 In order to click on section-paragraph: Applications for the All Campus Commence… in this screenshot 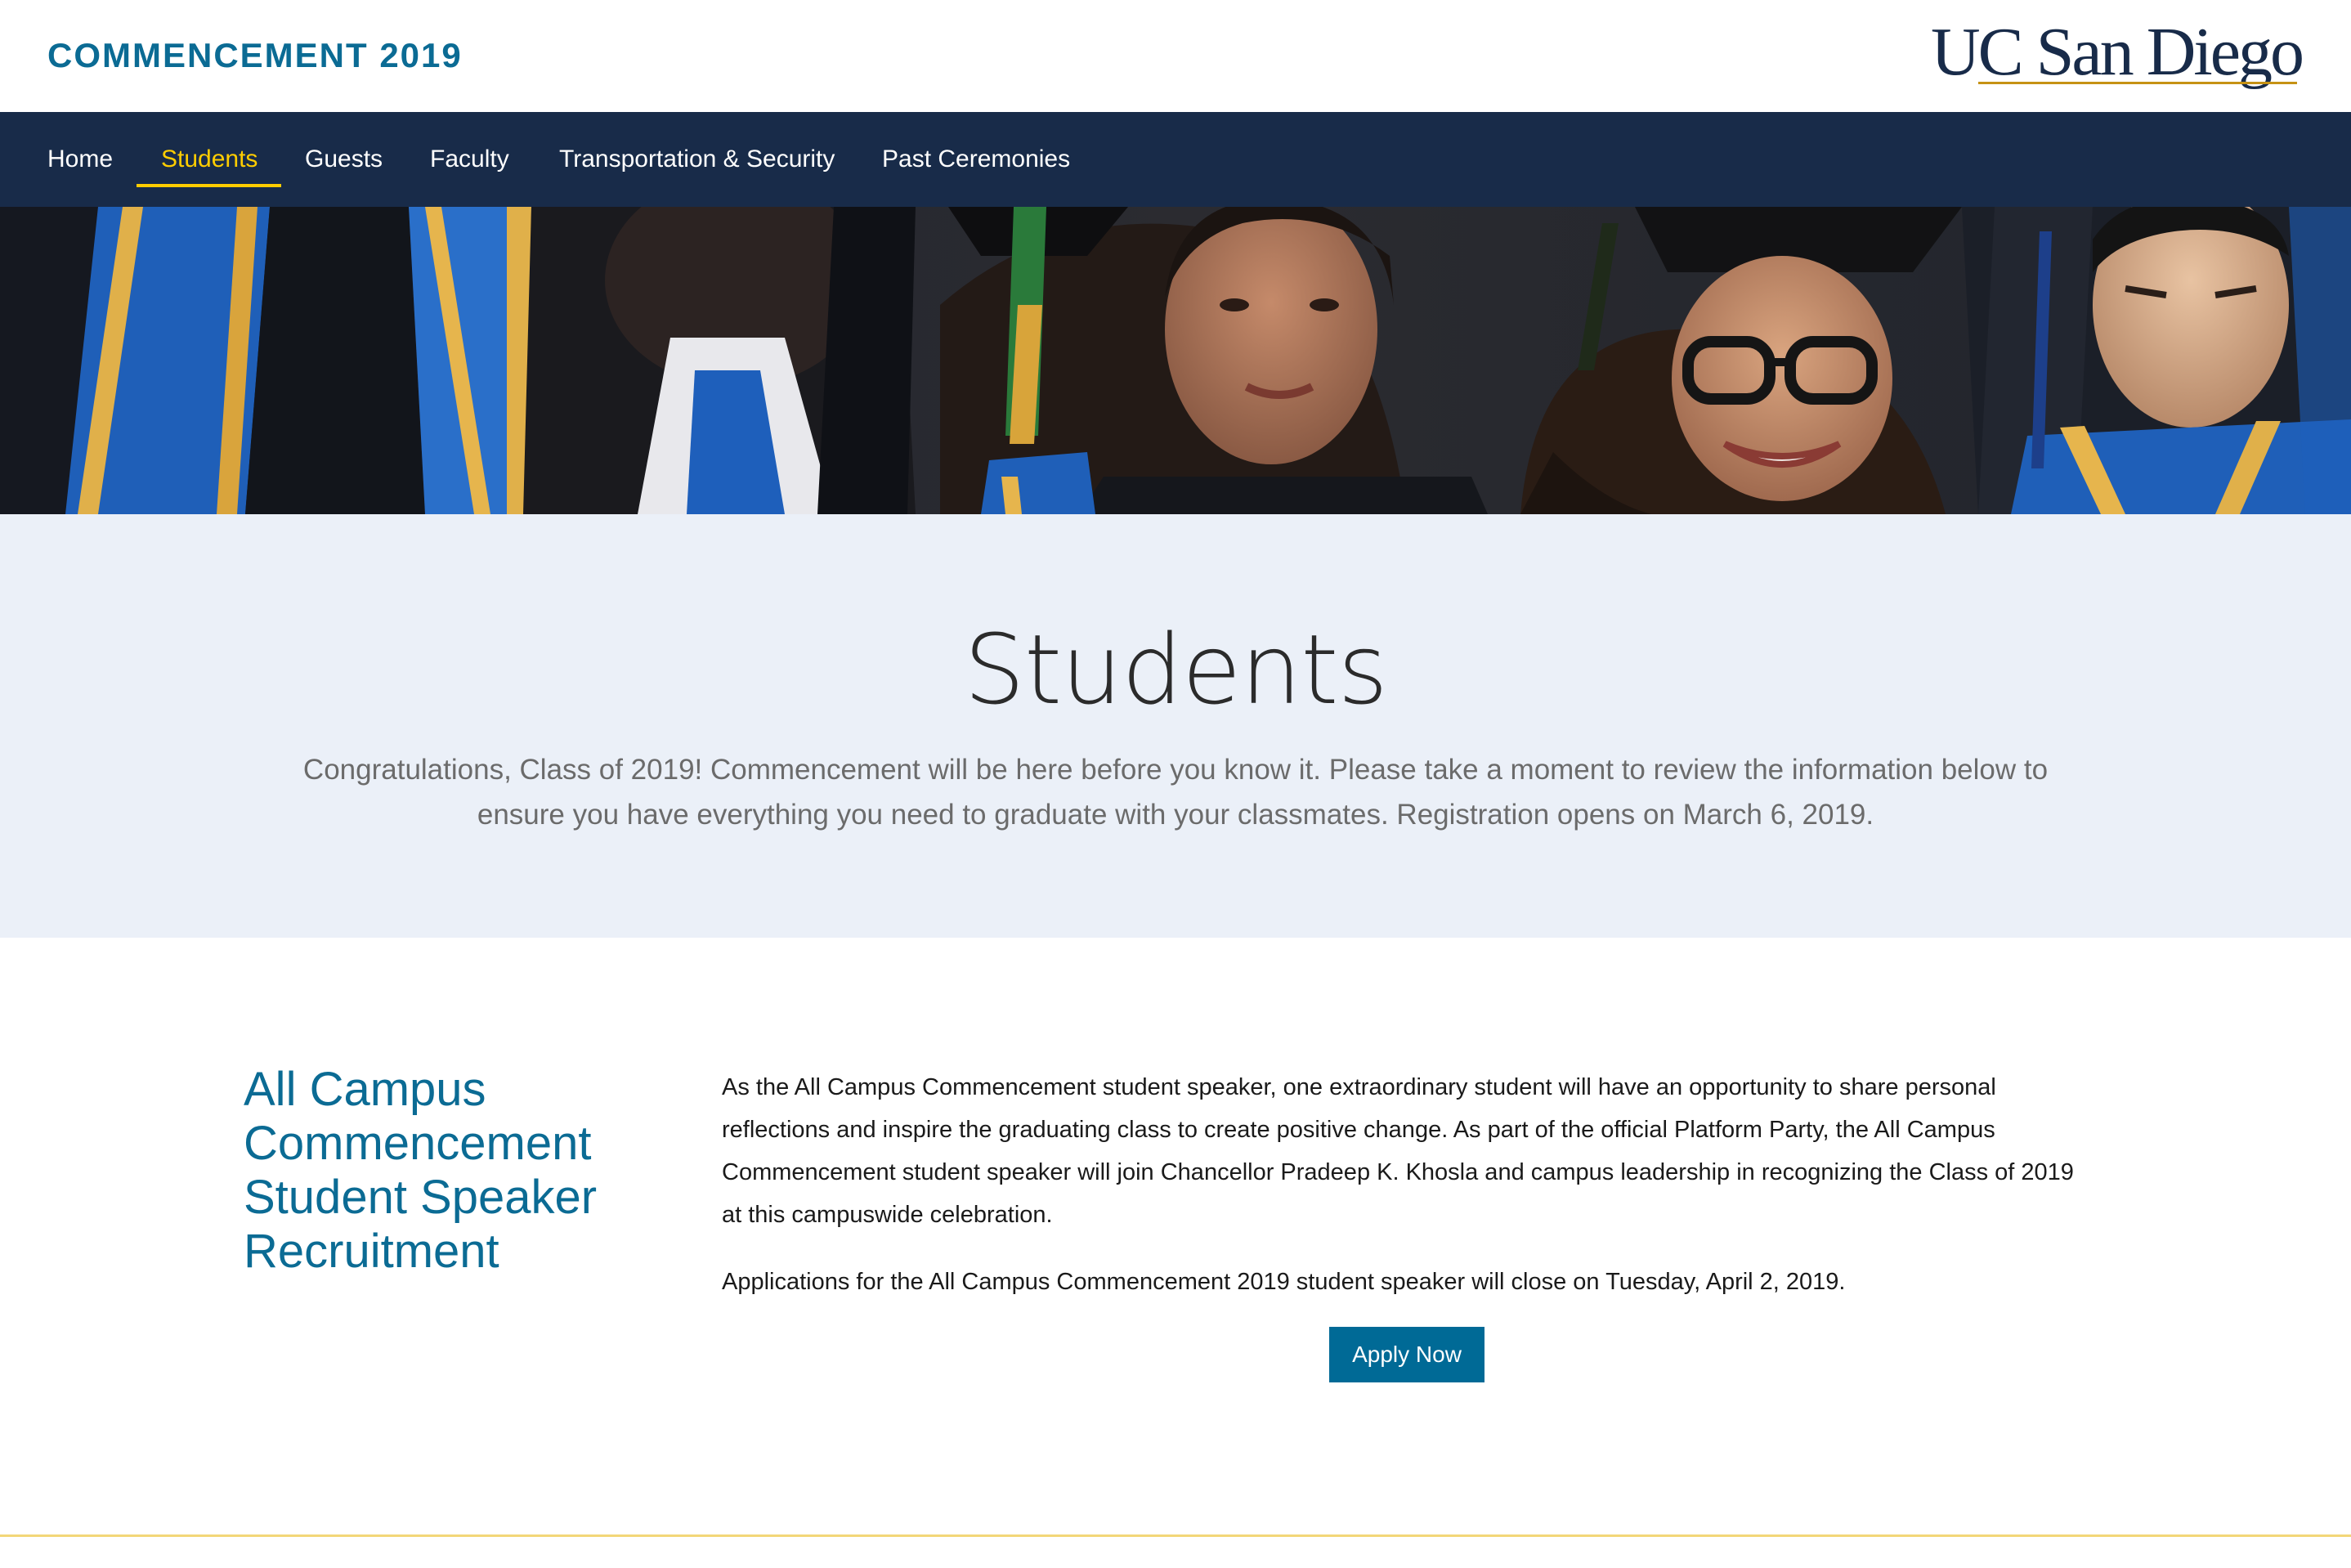, I will do `click(1284, 1282)`.